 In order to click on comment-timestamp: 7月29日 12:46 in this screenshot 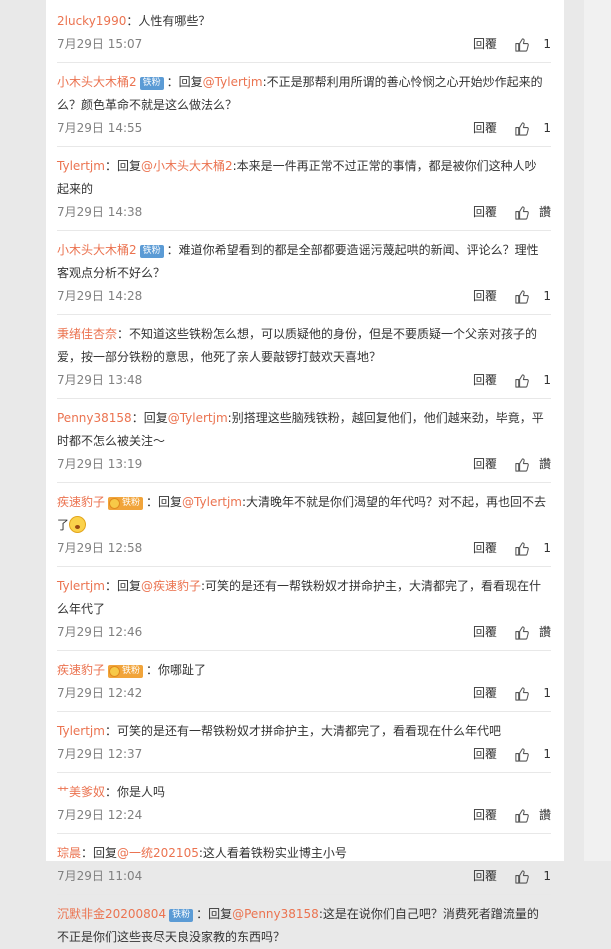, I will do `click(100, 632)`.